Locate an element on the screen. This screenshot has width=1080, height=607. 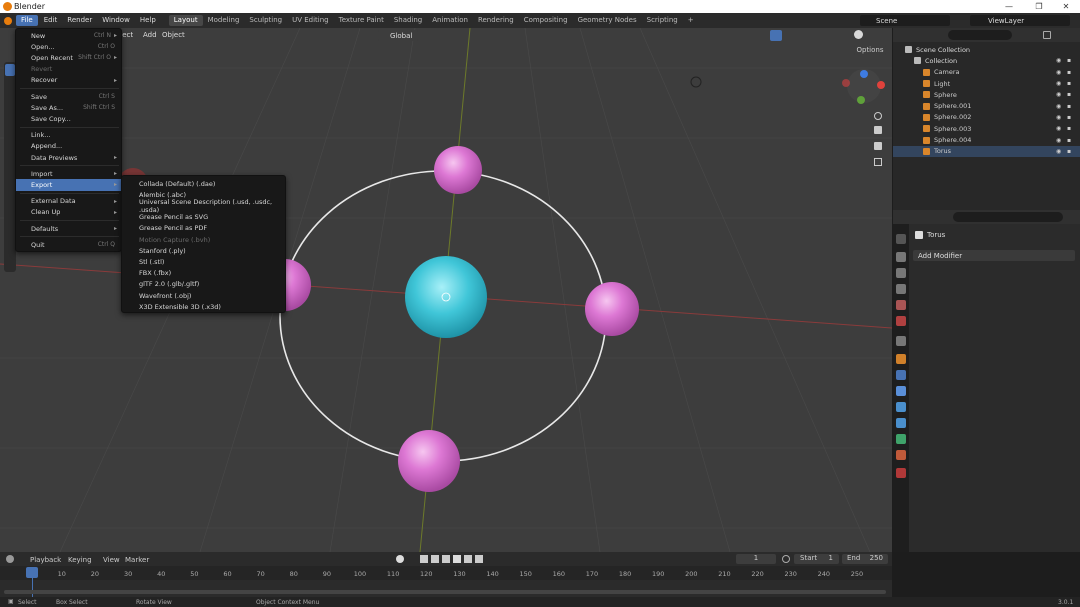
tab-uv-editing: UV Editing is located at coordinates (310, 20).